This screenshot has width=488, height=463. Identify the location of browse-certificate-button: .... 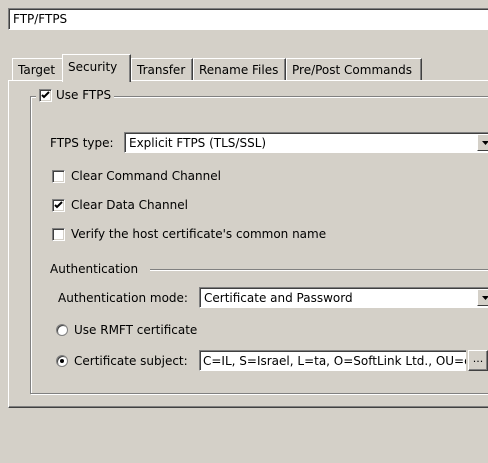
(478, 360).